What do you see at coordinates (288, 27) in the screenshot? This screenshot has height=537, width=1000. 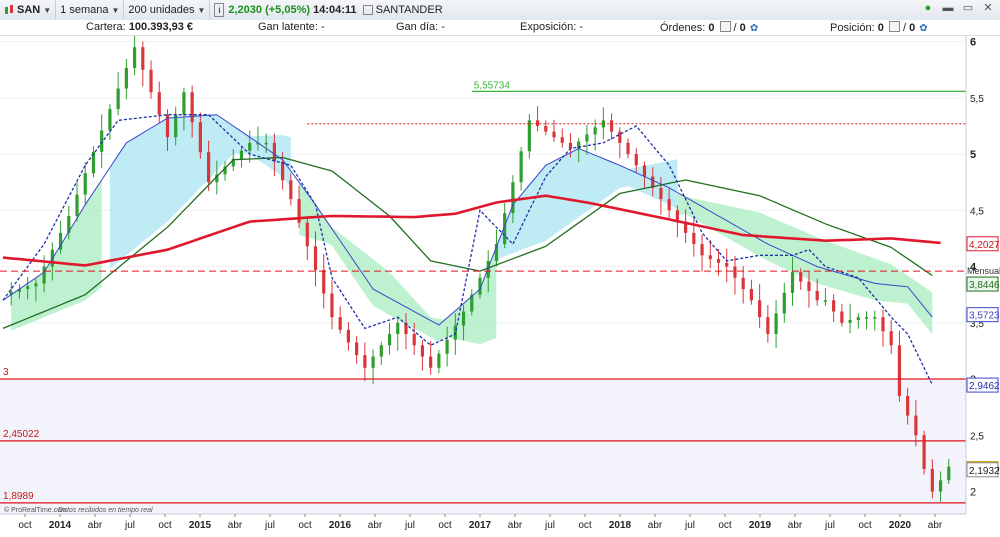 I see `gan-latente-label: Gan latente:` at bounding box center [288, 27].